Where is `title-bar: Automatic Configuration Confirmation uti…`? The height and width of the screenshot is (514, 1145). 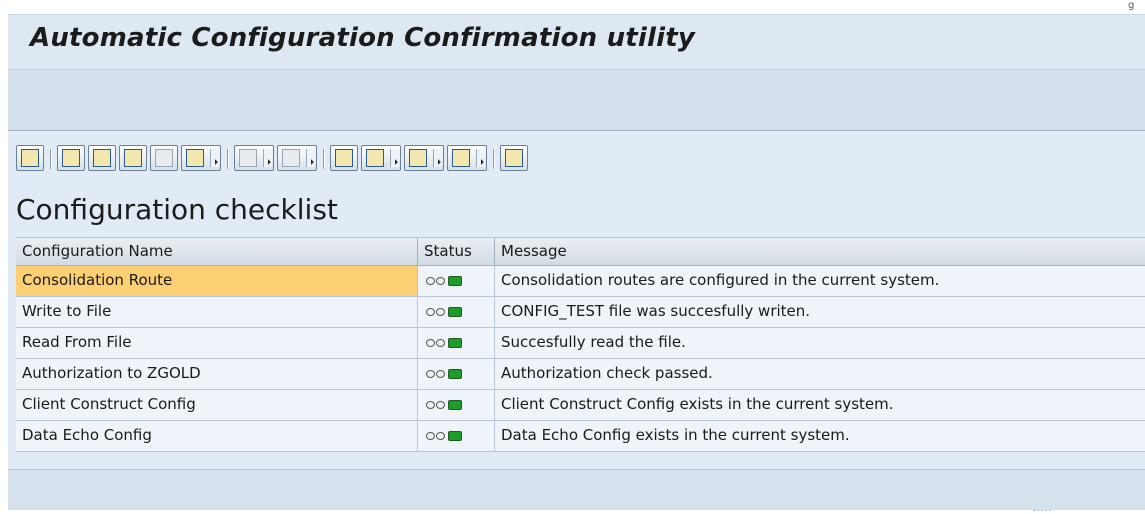
title-bar: Automatic Configuration Confirmation uti… is located at coordinates (576, 41).